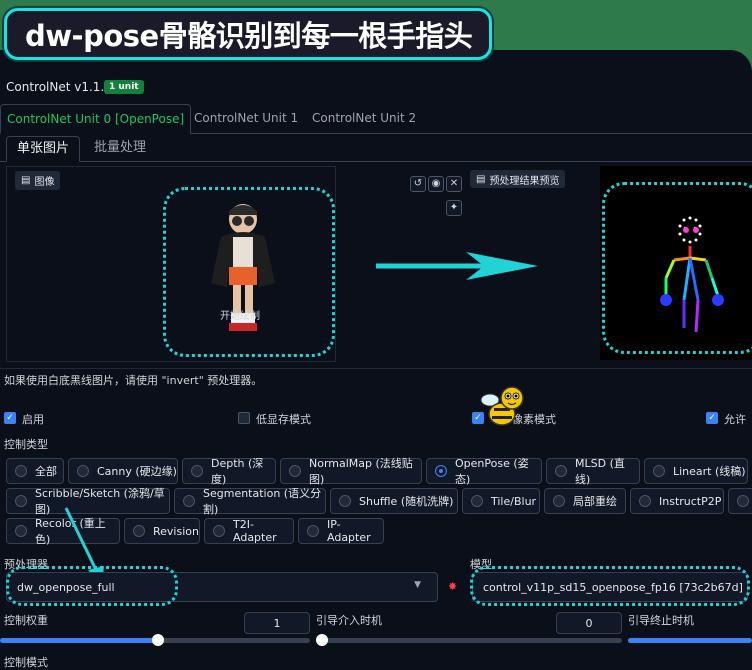 This screenshot has width=752, height=670. Describe the element at coordinates (436, 184) in the screenshot. I see `camera-icon: ◉` at that location.